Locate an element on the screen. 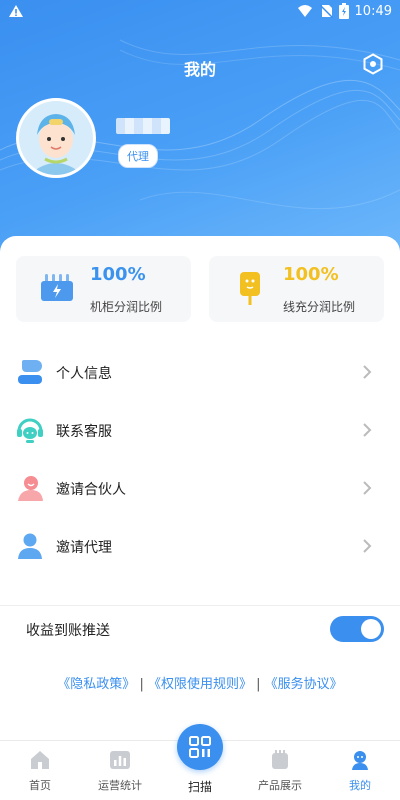 Image resolution: width=400 pixels, height=800 pixels. permissions-rules-link: 《权限使用规则》 is located at coordinates (200, 684).